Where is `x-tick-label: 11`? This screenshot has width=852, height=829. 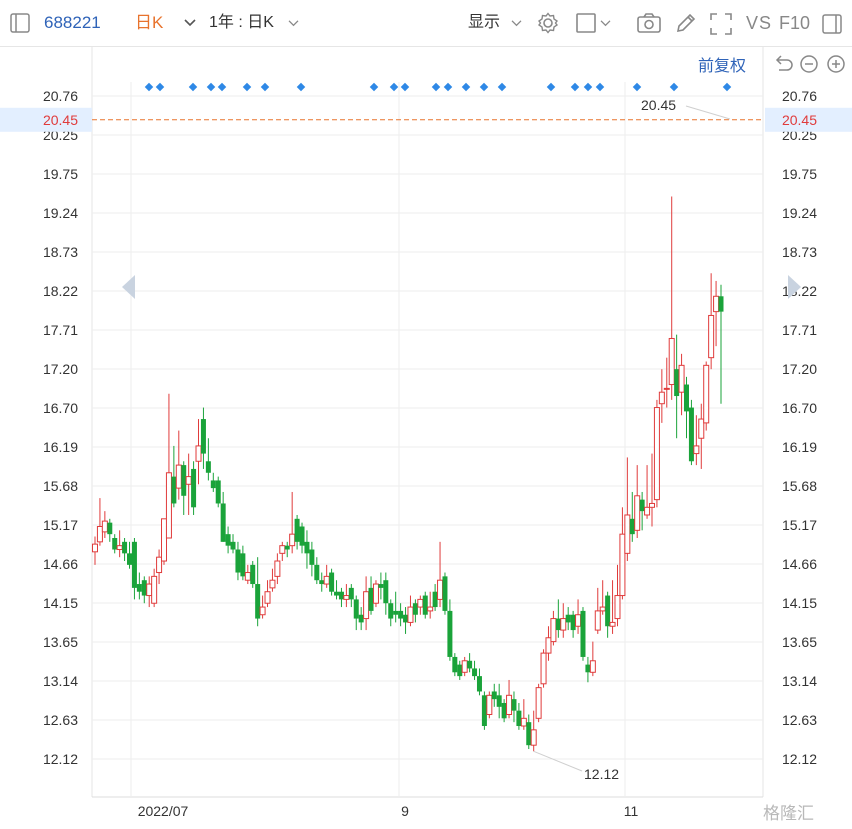
x-tick-label: 11 is located at coordinates (631, 811).